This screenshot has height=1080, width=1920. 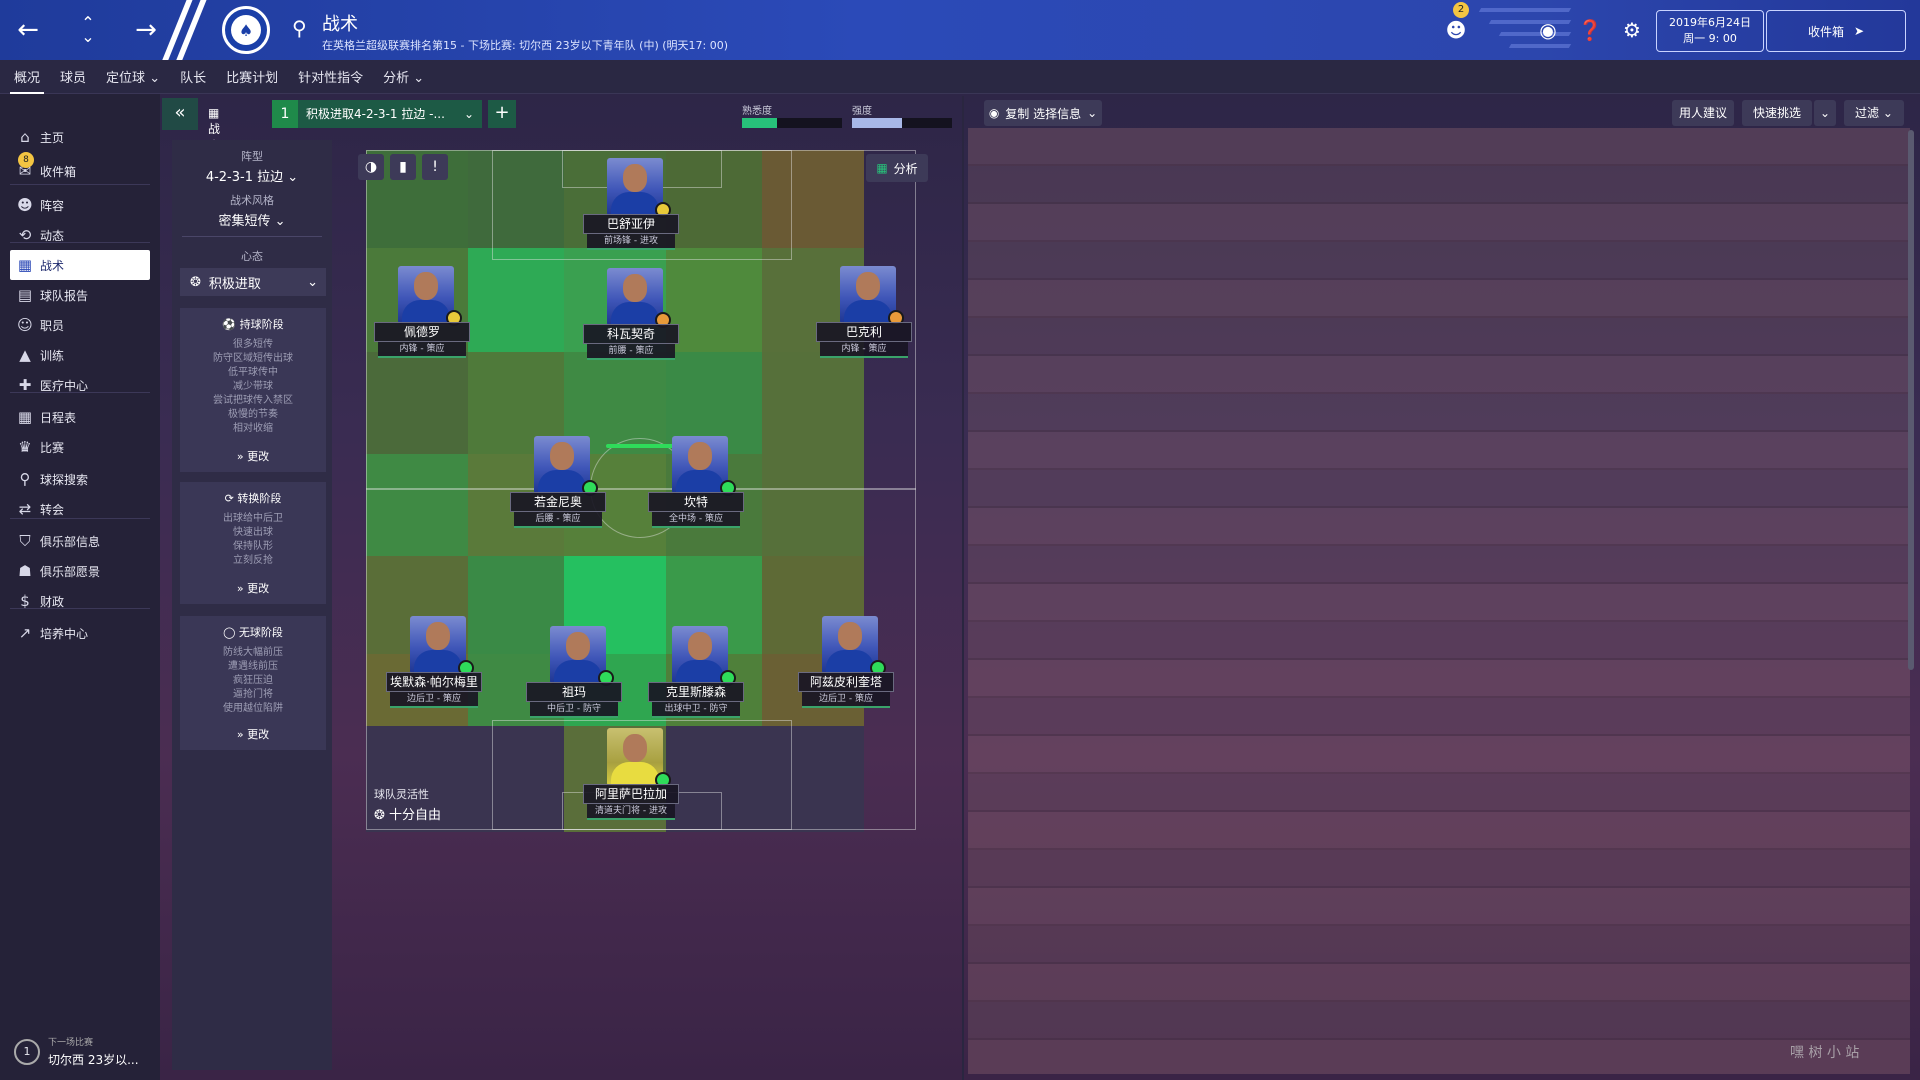 I want to click on player-role-selector: 前场锋 - 进攻, so click(x=631, y=242).